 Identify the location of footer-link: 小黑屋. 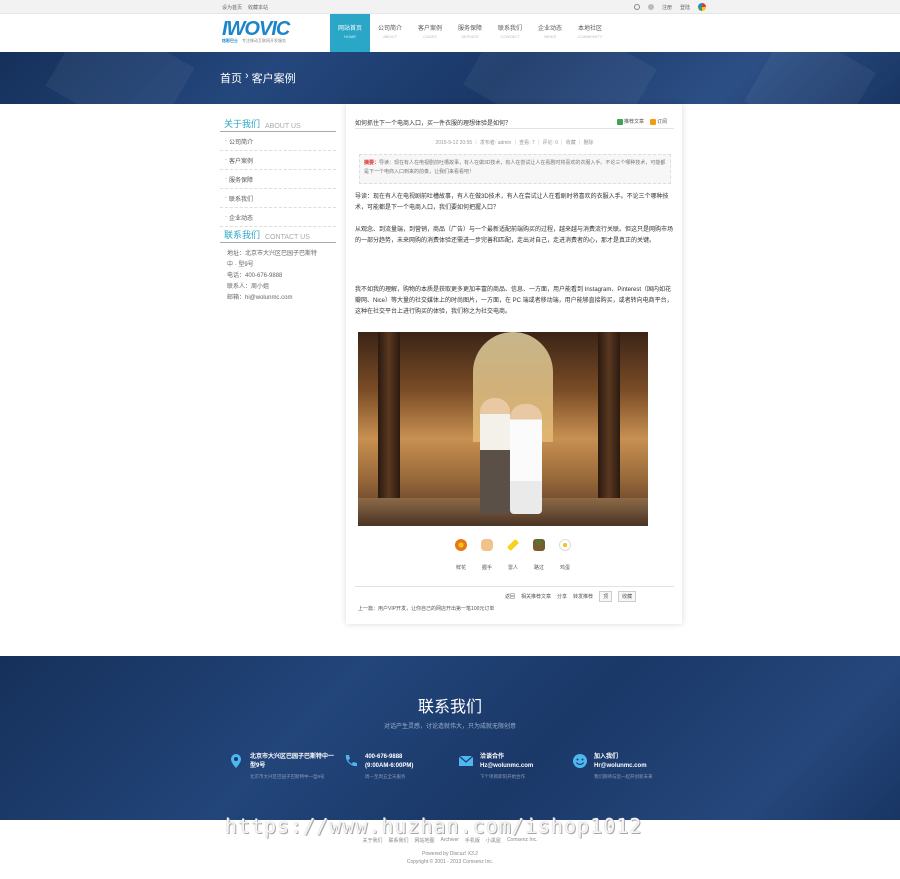
(493, 840).